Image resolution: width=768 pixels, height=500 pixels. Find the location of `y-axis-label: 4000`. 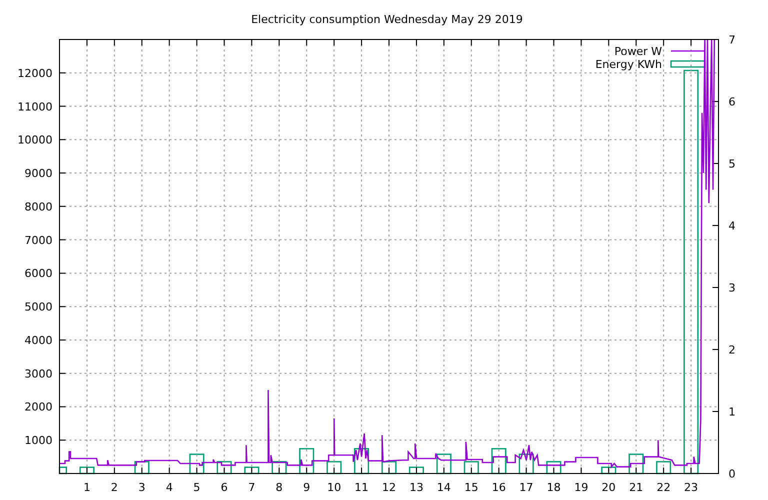

y-axis-label: 4000 is located at coordinates (38, 340).